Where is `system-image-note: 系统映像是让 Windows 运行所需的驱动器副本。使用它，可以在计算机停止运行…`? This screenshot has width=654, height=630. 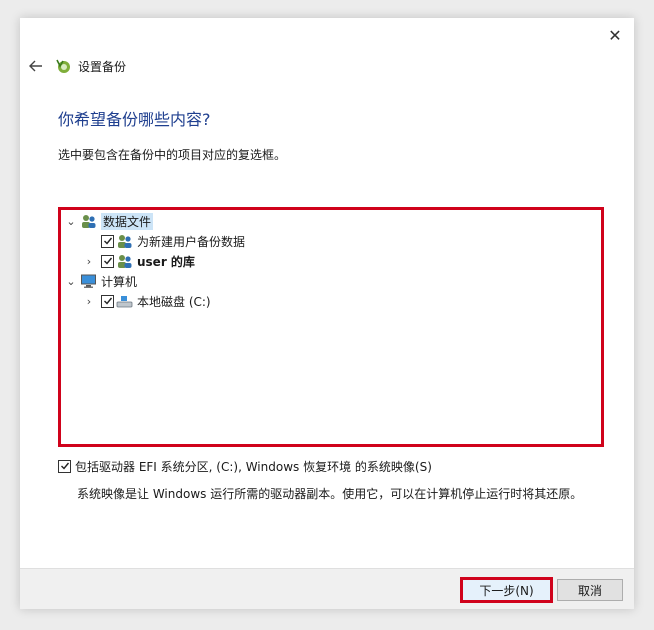 system-image-note: 系统映像是让 Windows 运行所需的驱动器副本。使用它，可以在计算机停止运行… is located at coordinates (330, 494).